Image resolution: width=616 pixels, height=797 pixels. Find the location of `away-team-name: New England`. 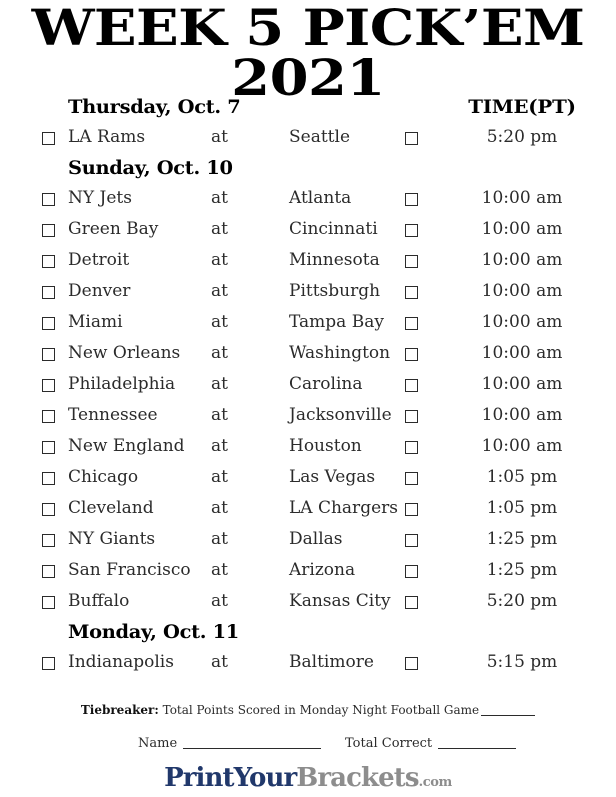

away-team-name: New England is located at coordinates (126, 446).